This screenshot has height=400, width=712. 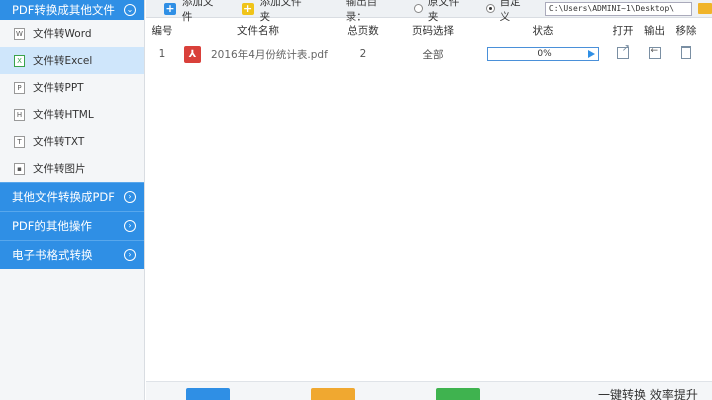 What do you see at coordinates (258, 30) in the screenshot?
I see `header-name: 文件名称` at bounding box center [258, 30].